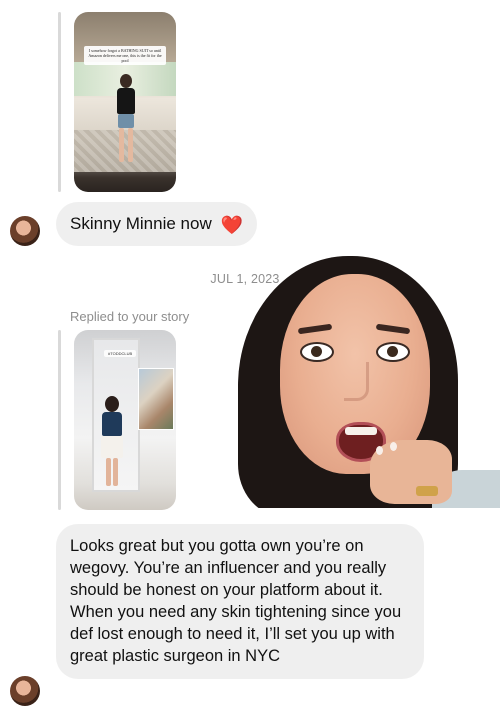 Image resolution: width=500 pixels, height=721 pixels. Describe the element at coordinates (231, 224) in the screenshot. I see `heart-on-fire-icon: ❤️` at that location.